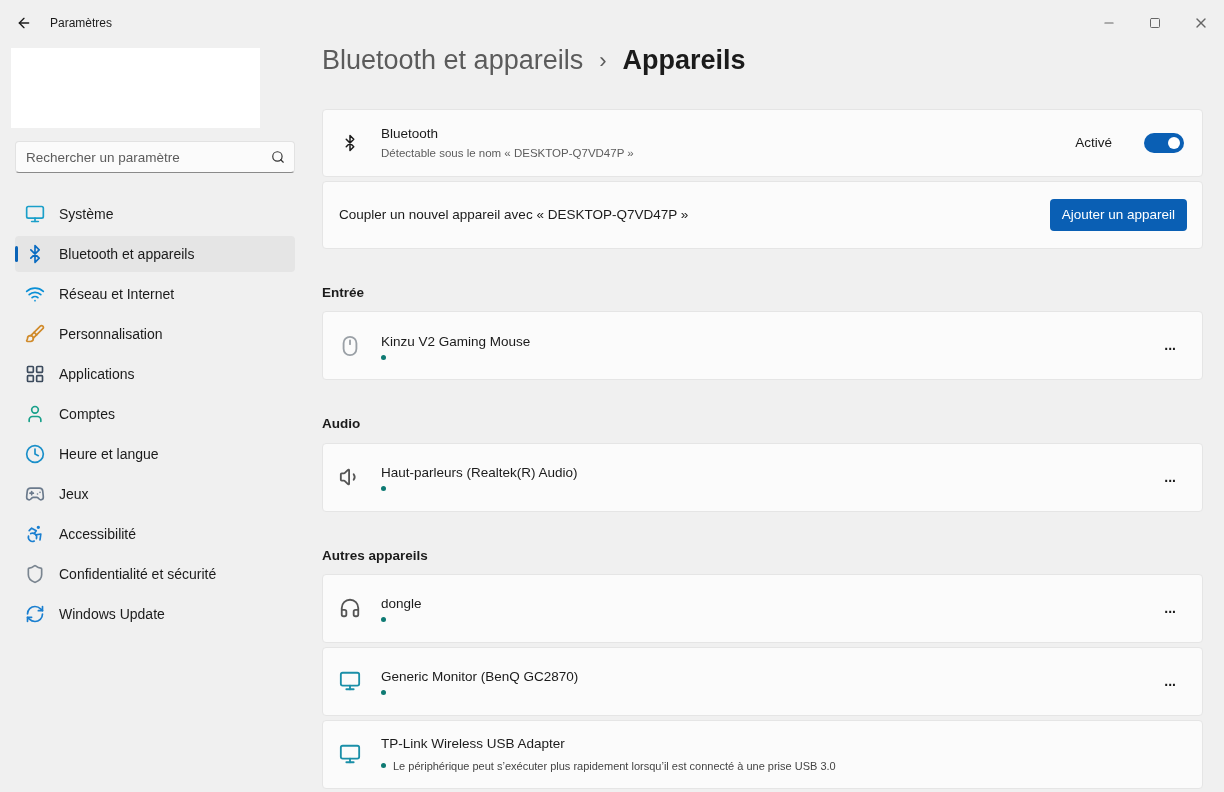 Image resolution: width=1224 pixels, height=792 pixels. Describe the element at coordinates (35, 574) in the screenshot. I see `shield-icon` at that location.